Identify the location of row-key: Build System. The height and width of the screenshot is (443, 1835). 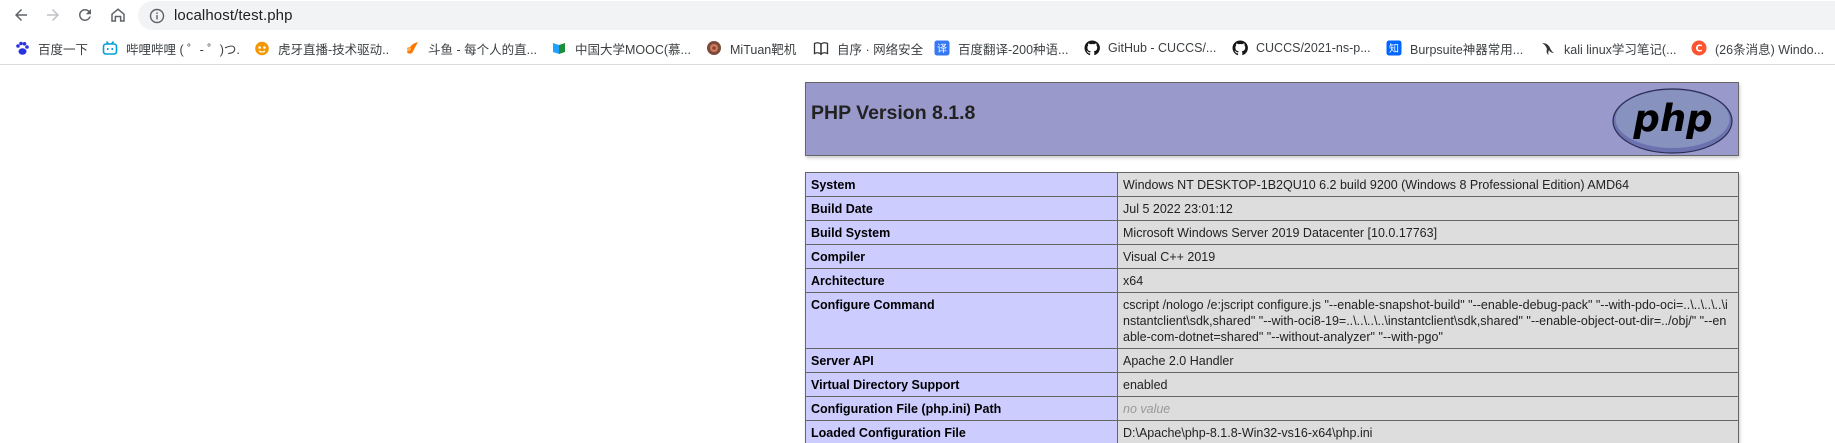
(961, 232).